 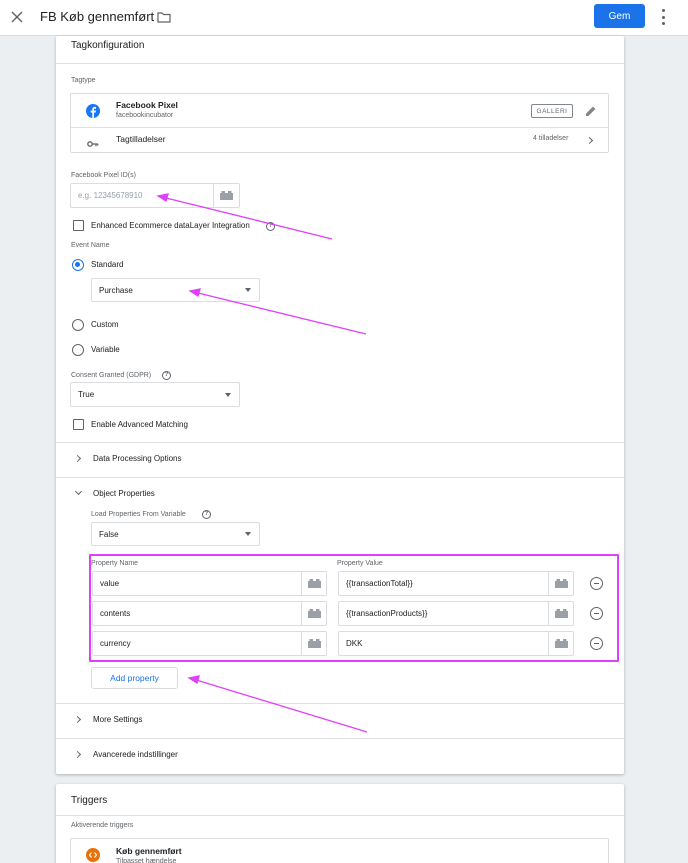 I want to click on standard-event-select: Purchase, so click(x=175, y=290).